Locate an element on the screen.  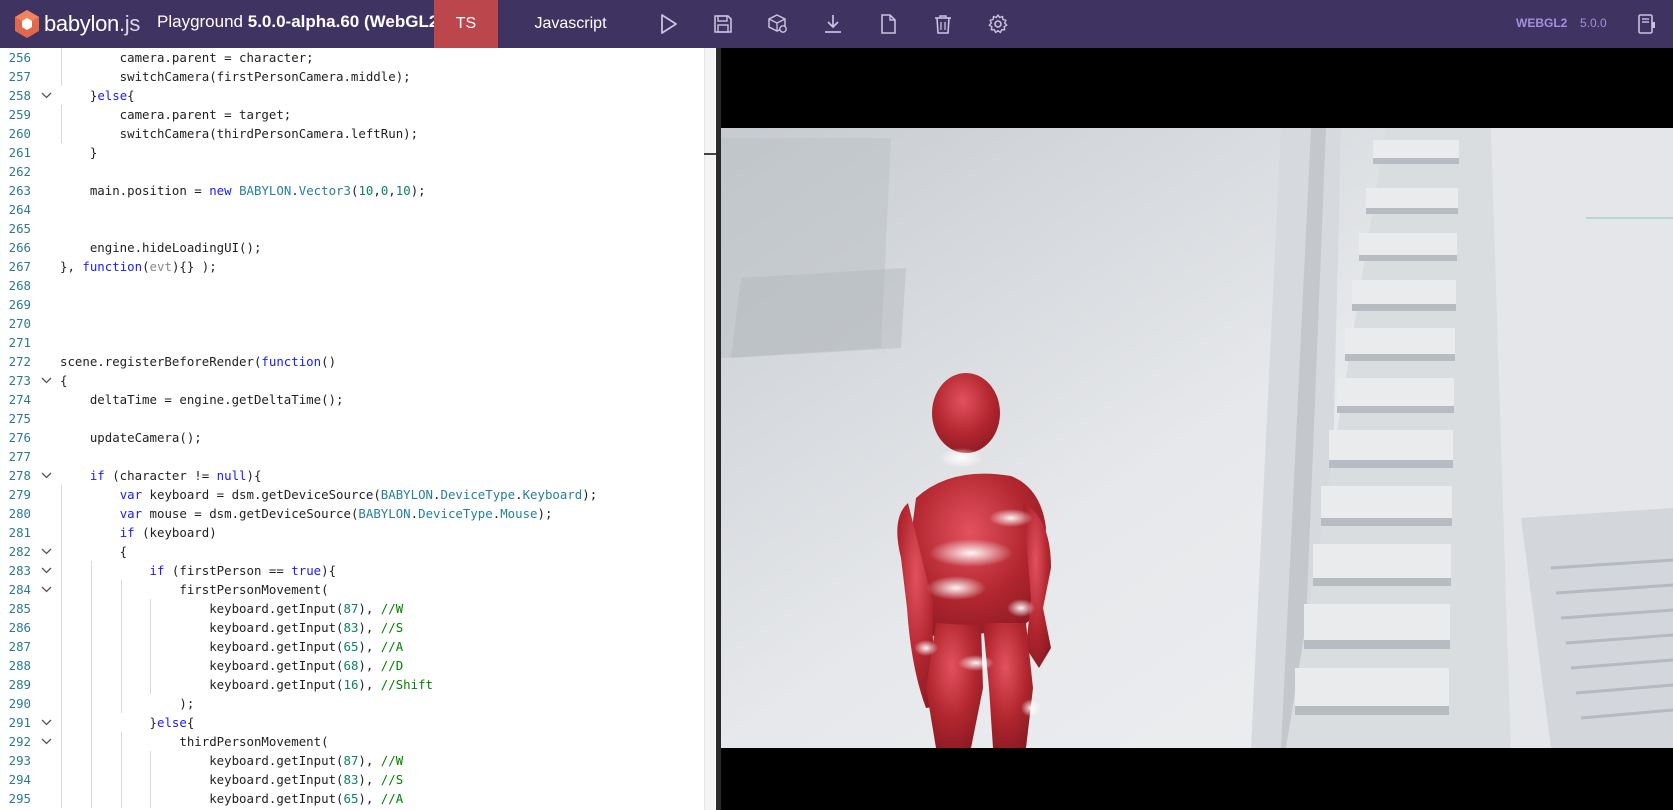
code-line: 289 keyboard.getInput(16), //Shift is located at coordinates (352, 684).